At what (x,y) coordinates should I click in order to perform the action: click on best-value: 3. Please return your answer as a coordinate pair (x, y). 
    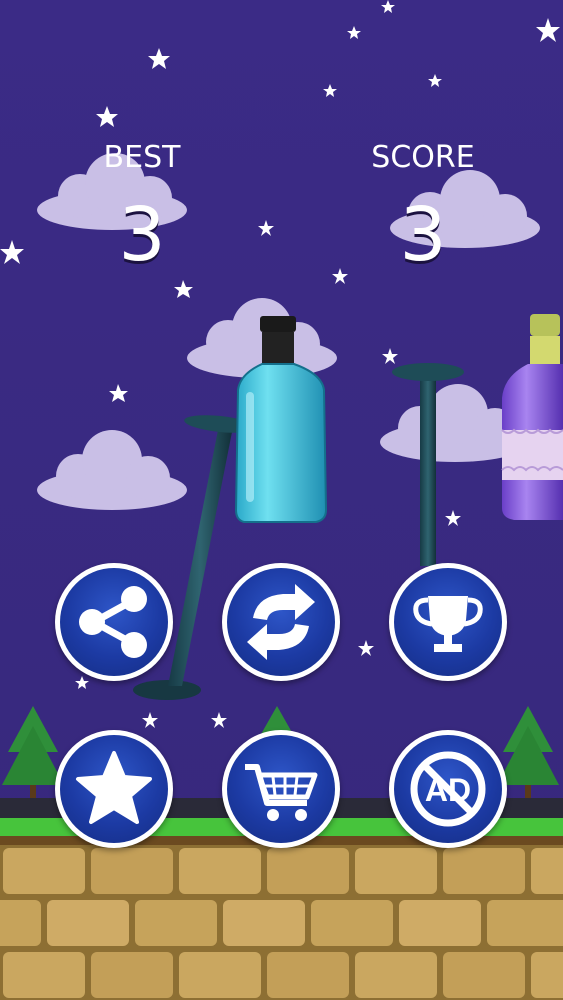
    Looking at the image, I should click on (142, 235).